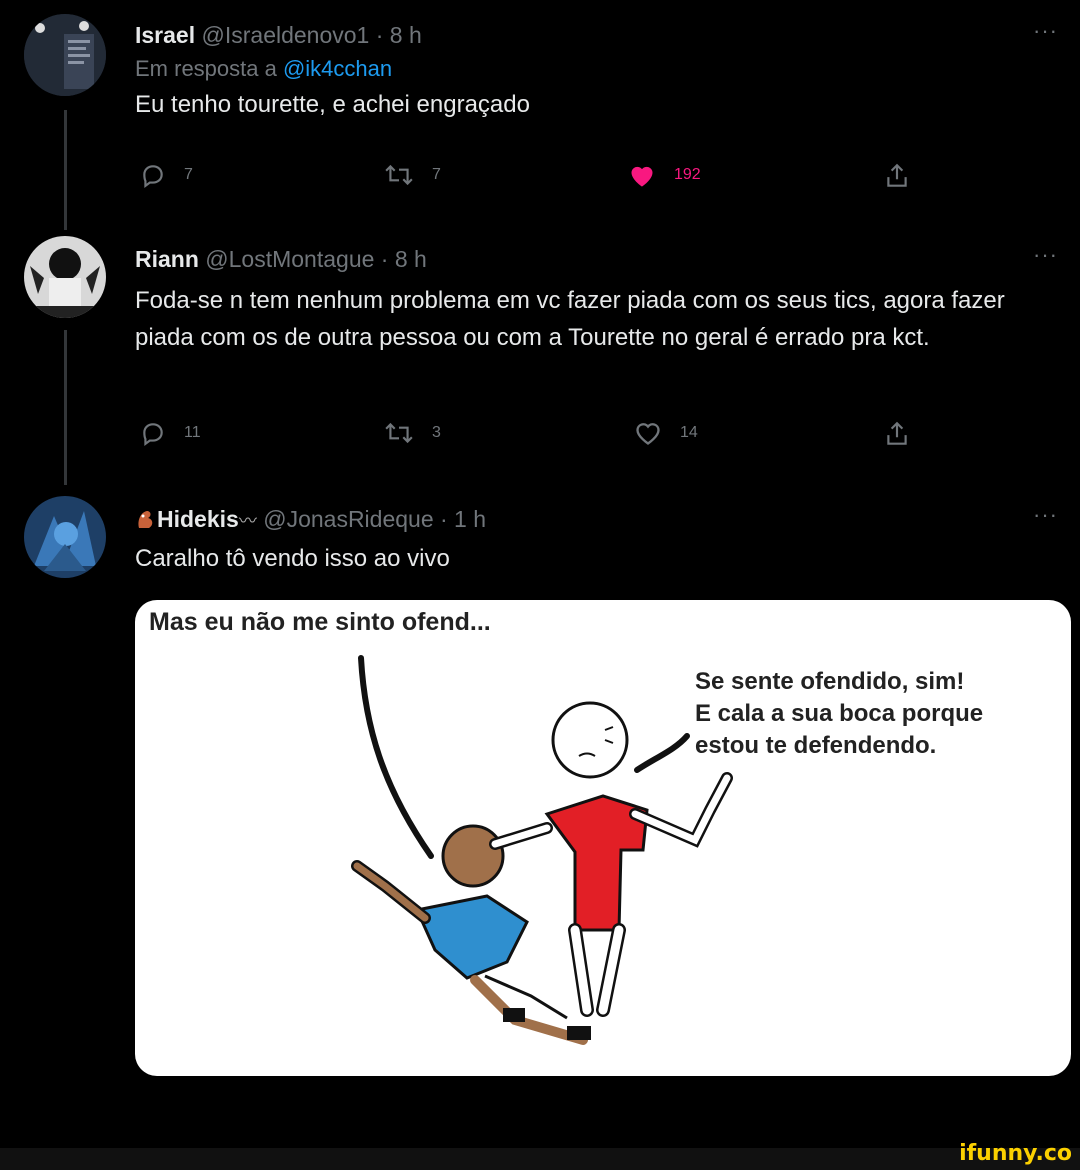  Describe the element at coordinates (689, 432) in the screenshot. I see `like-count: 14` at that location.